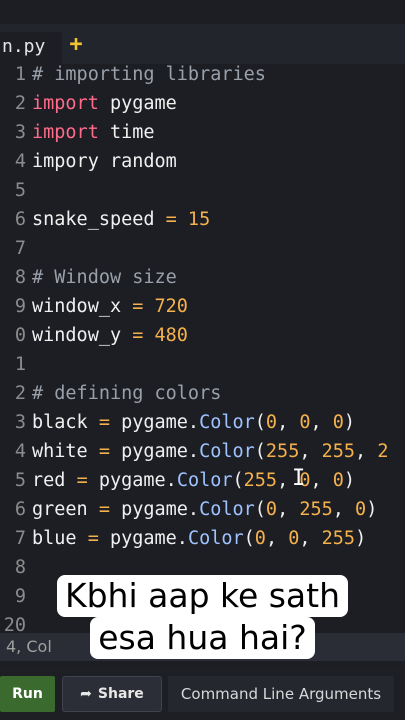 The image size is (405, 720). What do you see at coordinates (20, 393) in the screenshot?
I see `line-number: 2` at bounding box center [20, 393].